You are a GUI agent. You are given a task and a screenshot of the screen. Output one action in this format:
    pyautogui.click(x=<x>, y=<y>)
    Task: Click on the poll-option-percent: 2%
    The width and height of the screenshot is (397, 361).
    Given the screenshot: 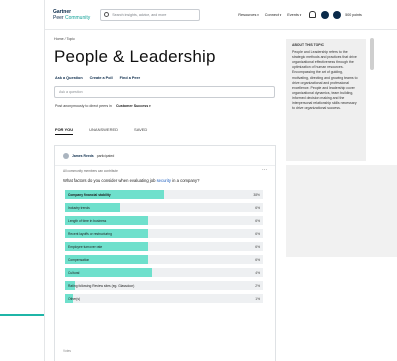 What is the action you would take?
    pyautogui.click(x=257, y=285)
    